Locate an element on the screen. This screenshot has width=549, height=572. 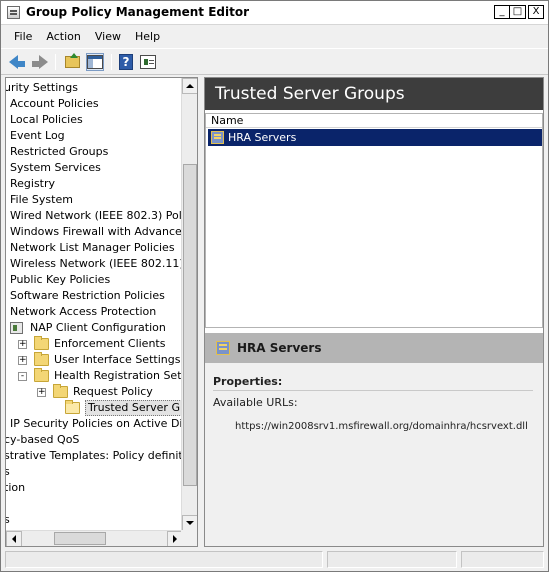
tree-item: - Health Registration Settings is located at coordinates (101, 376).